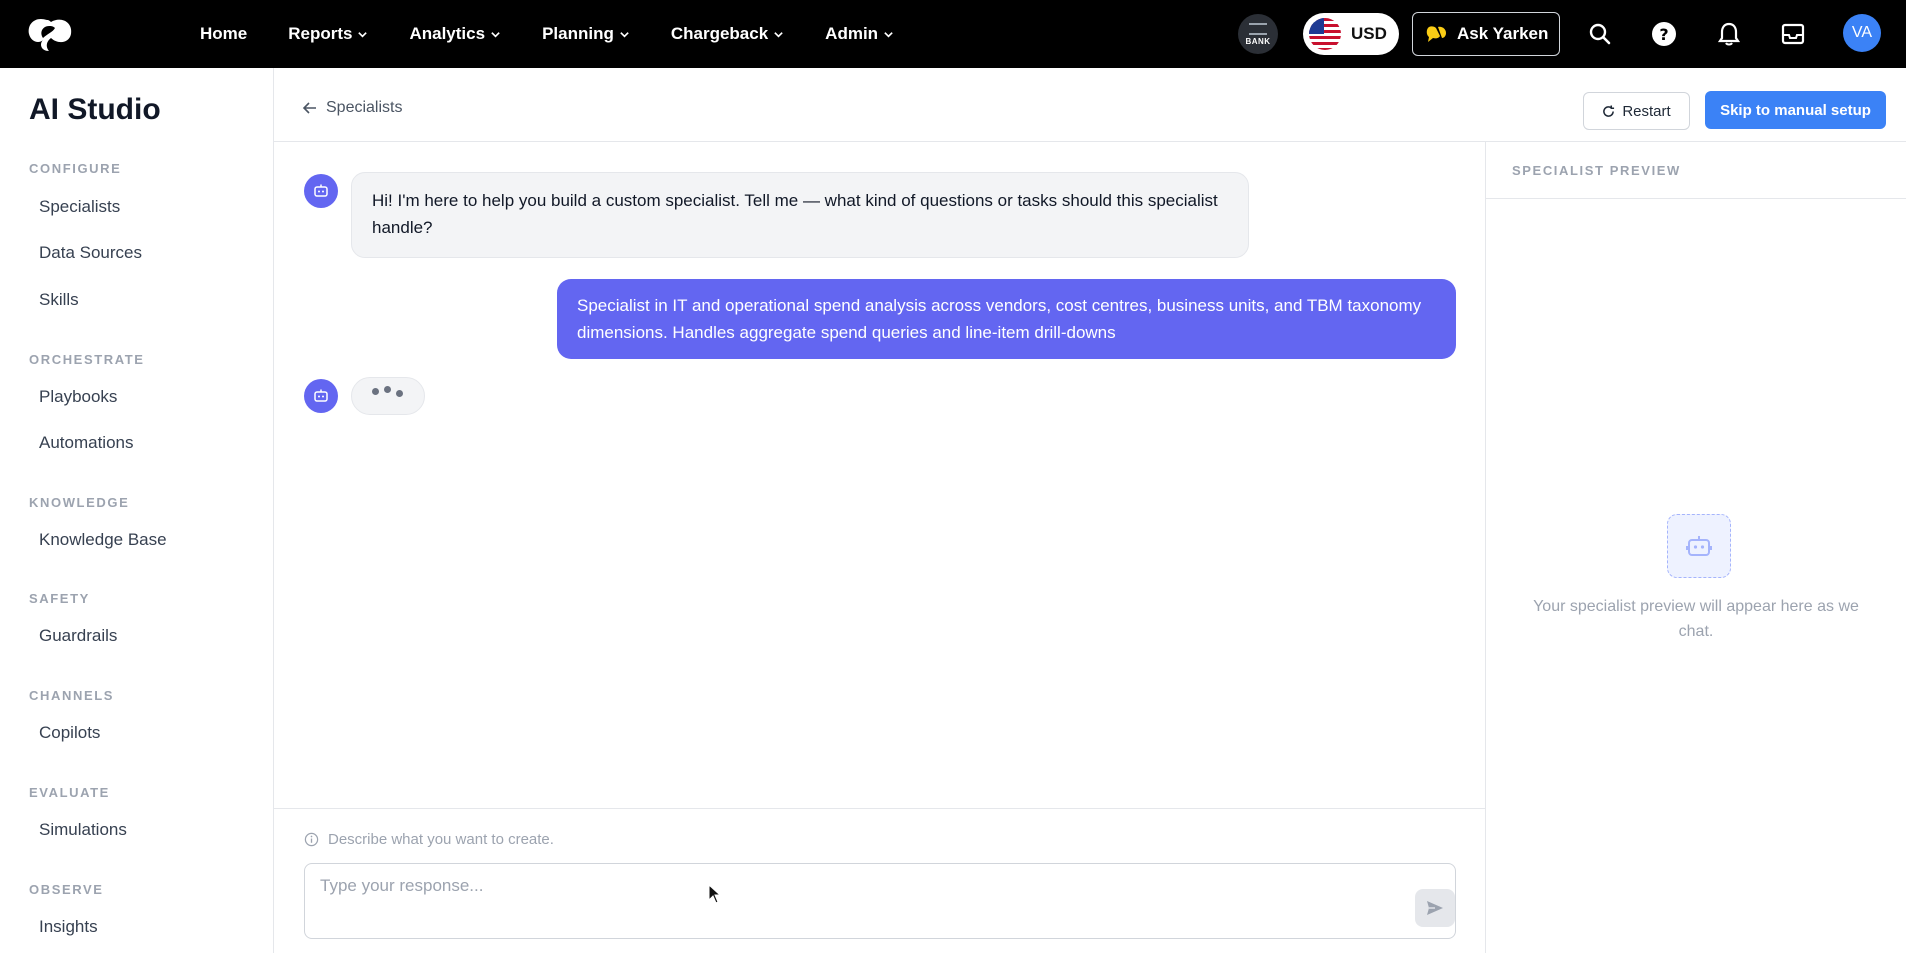  Describe the element at coordinates (578, 33) in the screenshot. I see `nav-planning-label: Planning` at that location.